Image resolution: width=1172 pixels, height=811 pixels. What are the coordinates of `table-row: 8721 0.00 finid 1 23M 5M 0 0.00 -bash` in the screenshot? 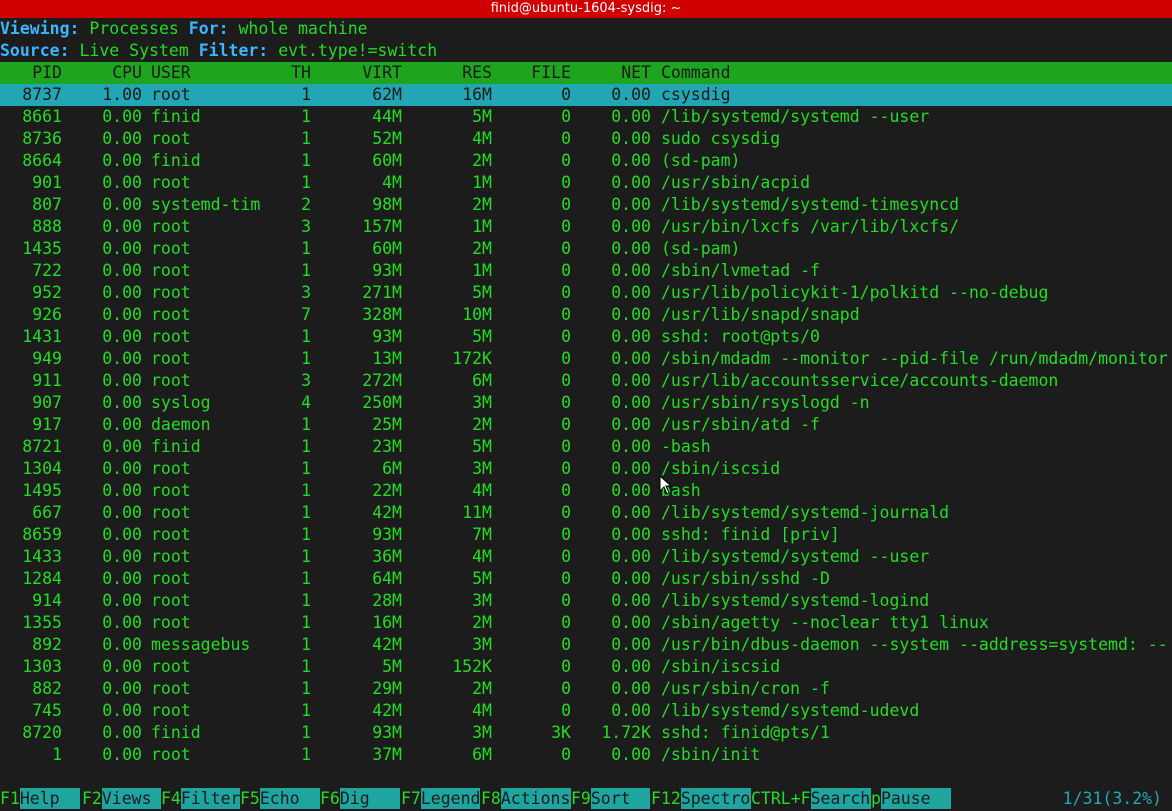 It's located at (586, 447).